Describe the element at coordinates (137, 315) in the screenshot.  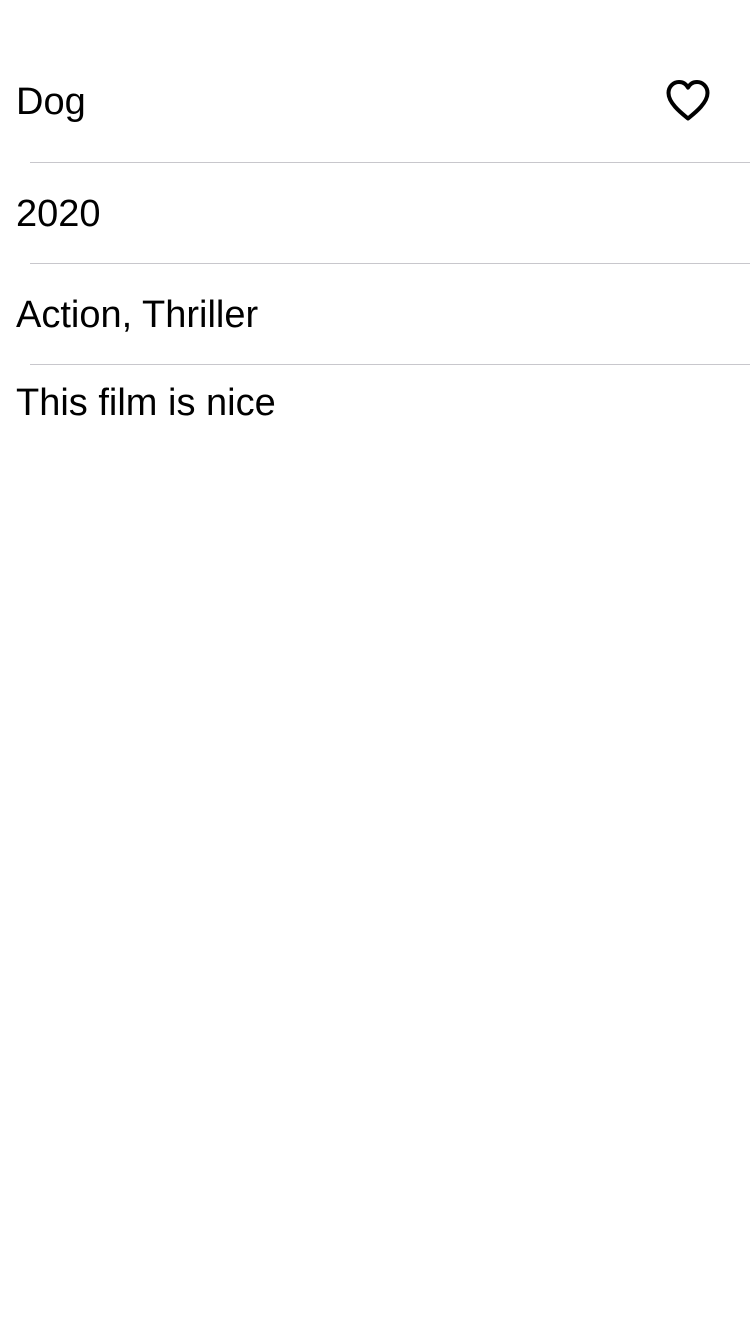
I see `movie-genres: Action, Thriller` at that location.